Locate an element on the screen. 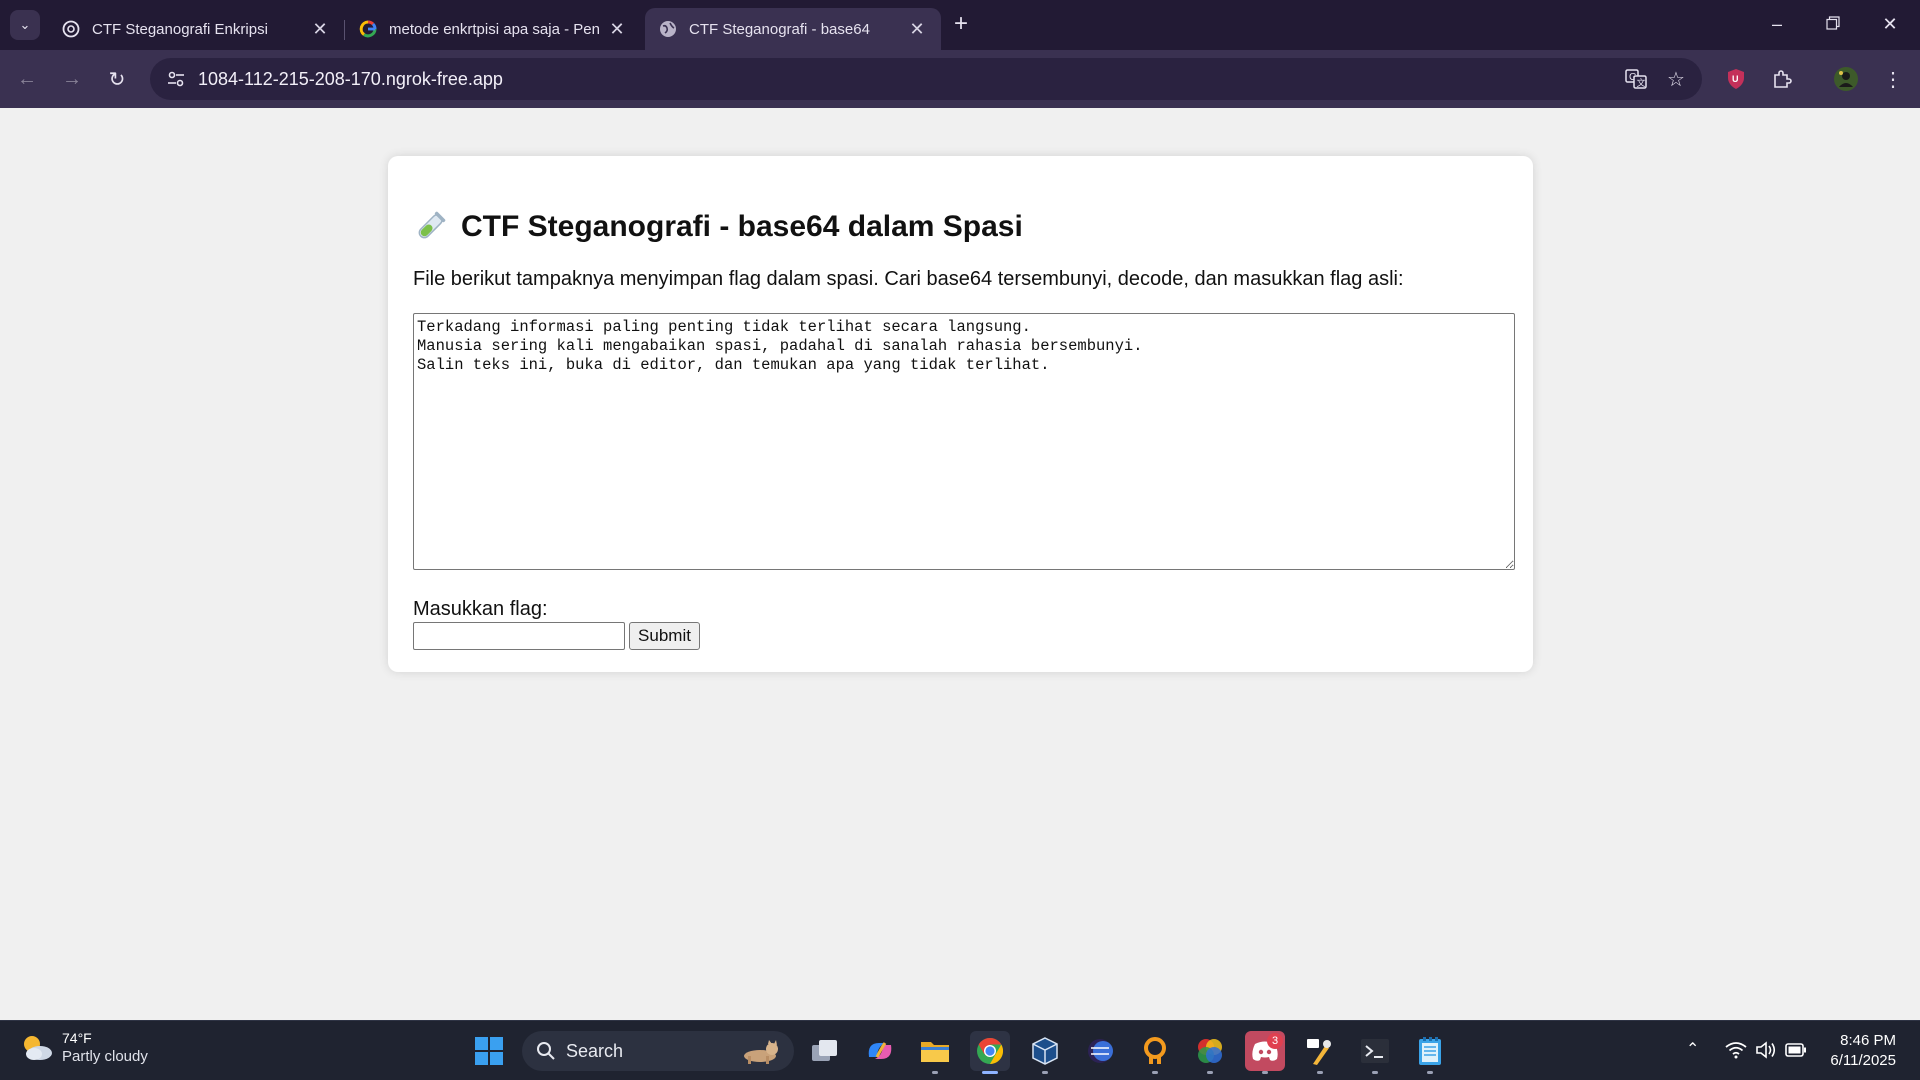  svg-text: U is located at coordinates (1735, 79).